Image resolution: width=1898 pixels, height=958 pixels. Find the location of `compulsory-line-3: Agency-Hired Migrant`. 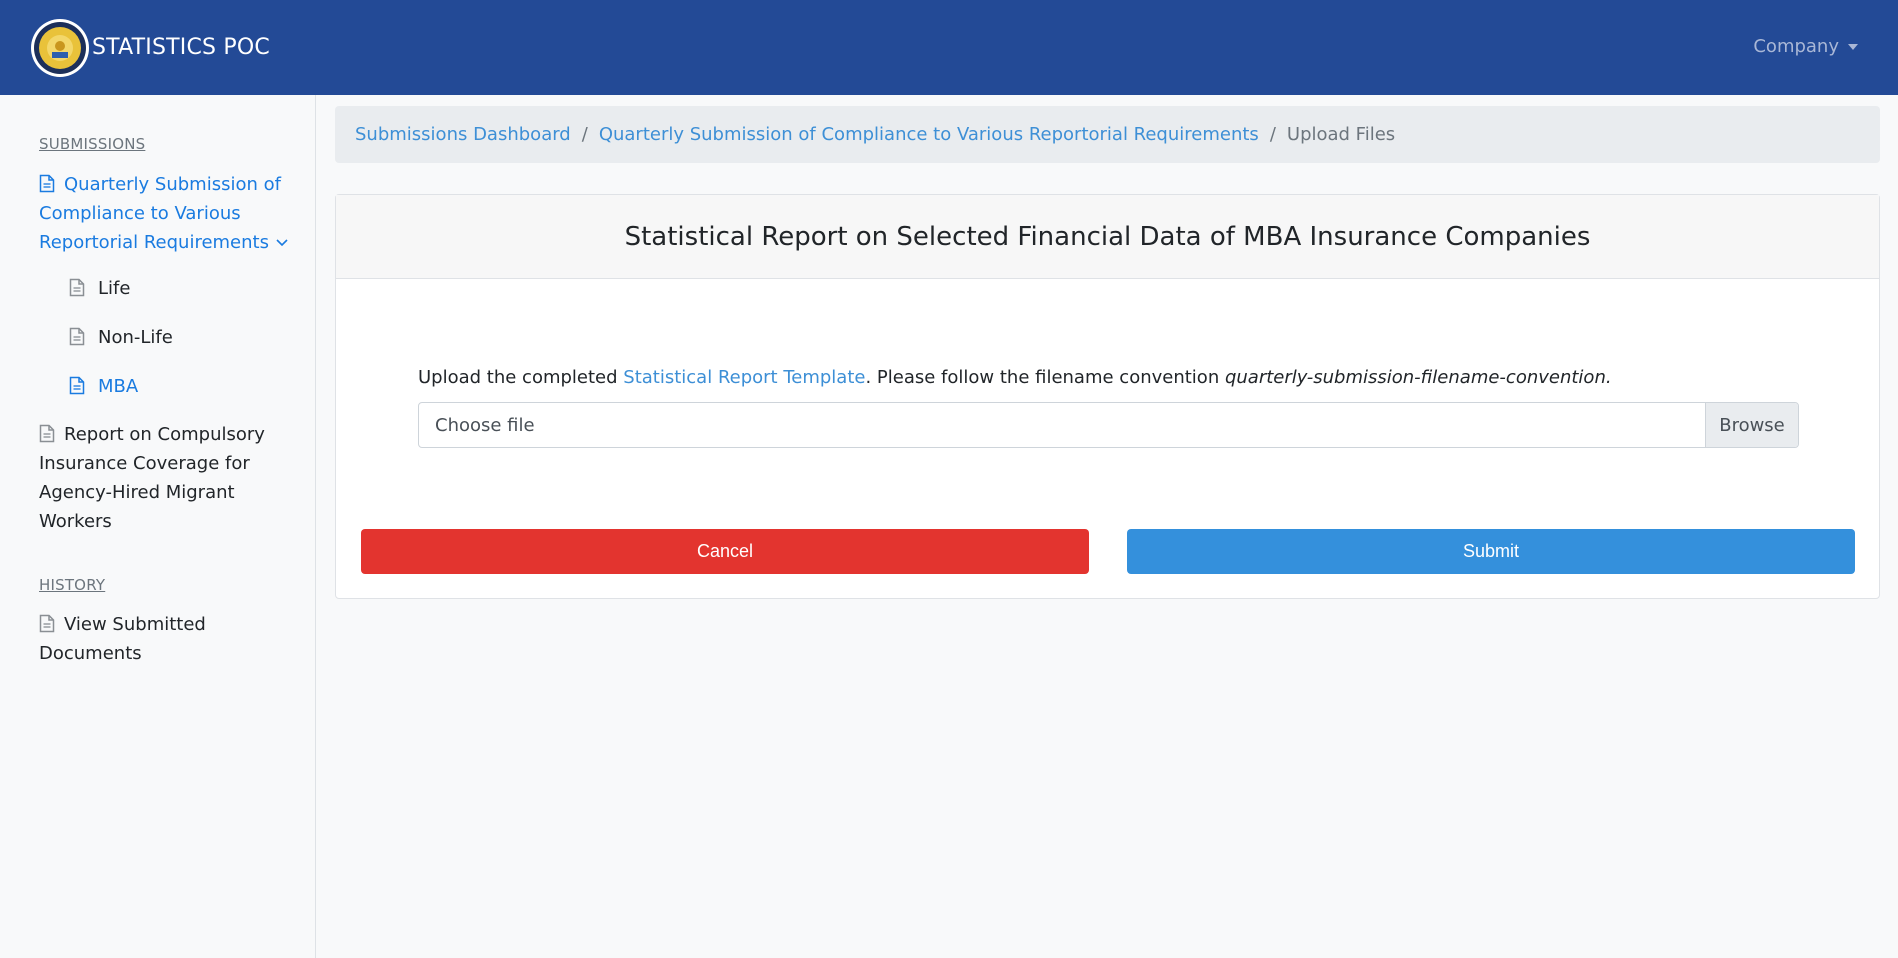

compulsory-line-3: Agency-Hired Migrant is located at coordinates (137, 492).